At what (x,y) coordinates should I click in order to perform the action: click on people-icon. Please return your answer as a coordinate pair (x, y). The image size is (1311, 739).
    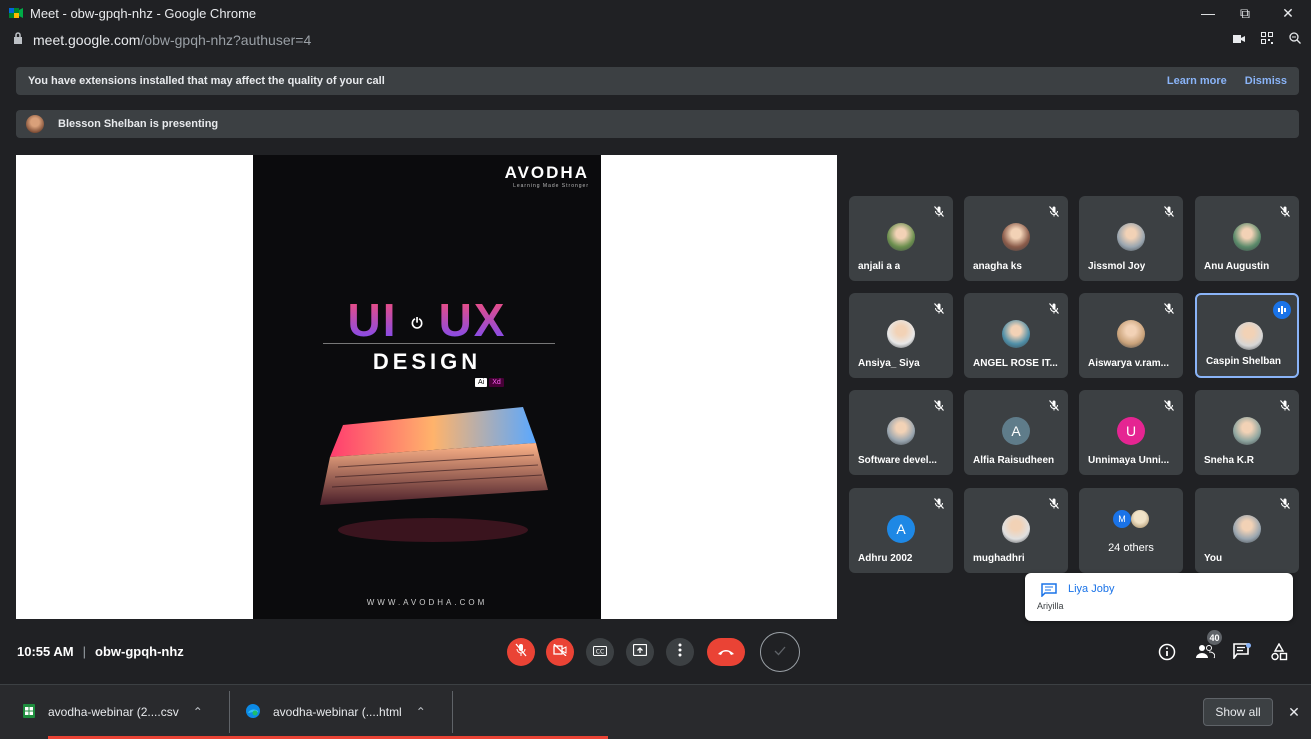
    Looking at the image, I should click on (1205, 654).